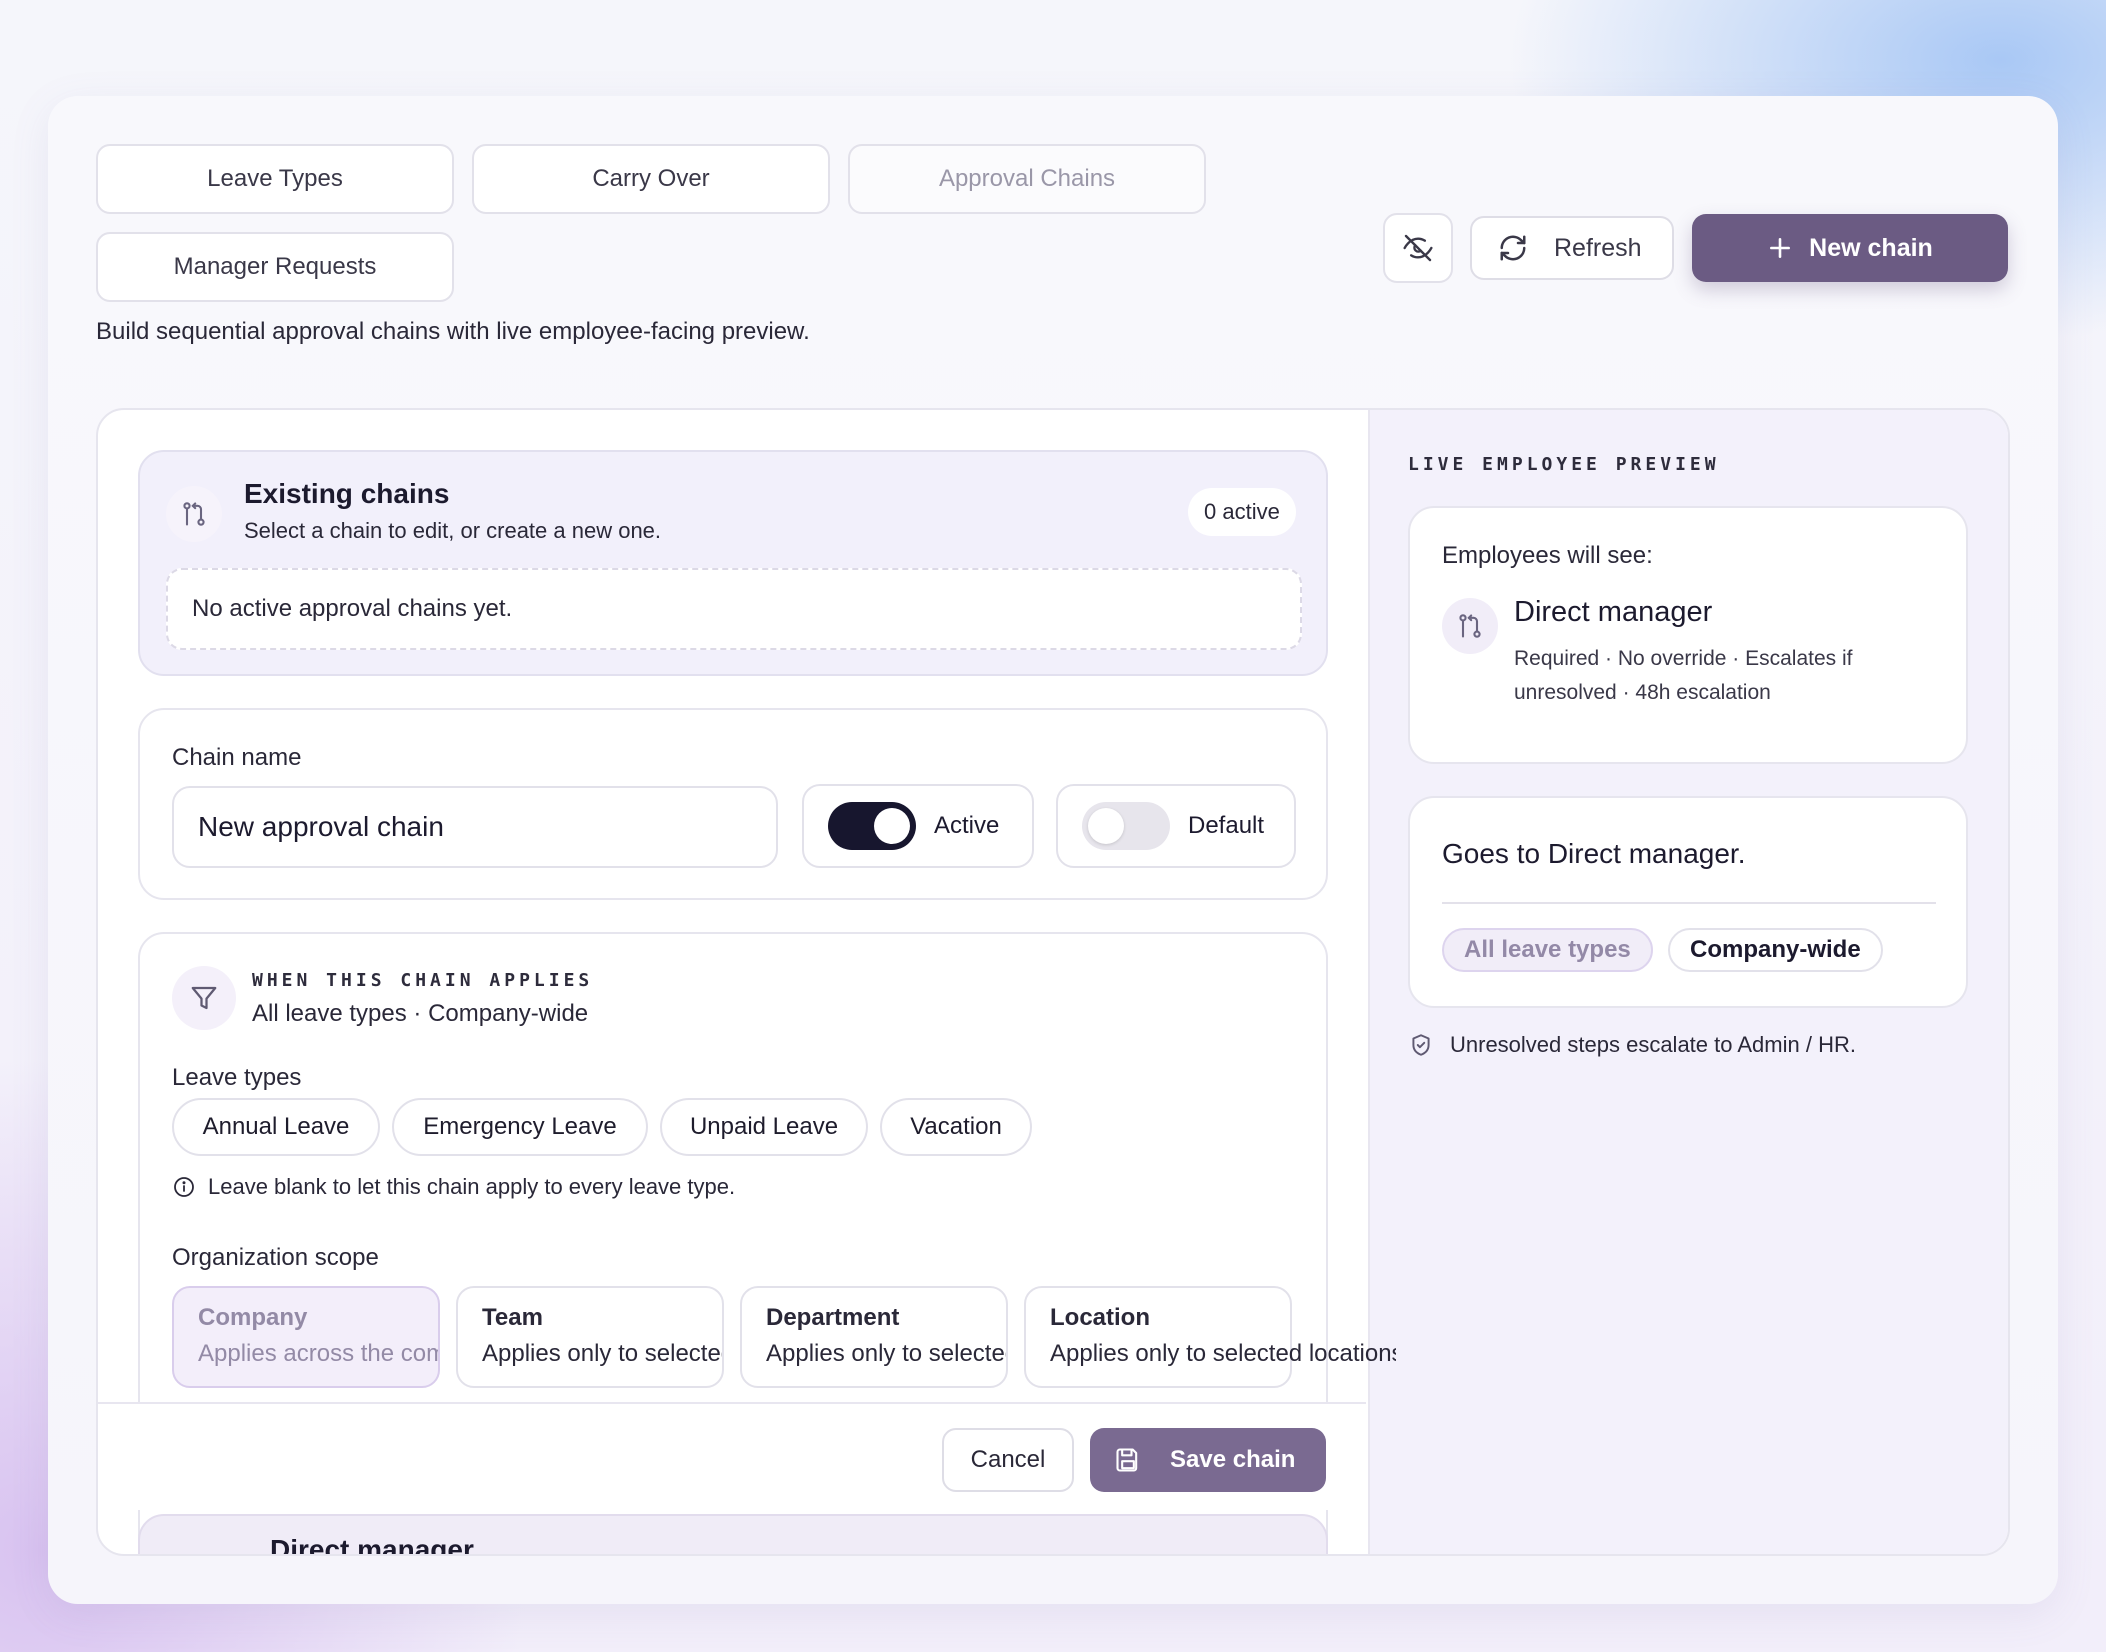  I want to click on save-label: Save chain, so click(1233, 1459).